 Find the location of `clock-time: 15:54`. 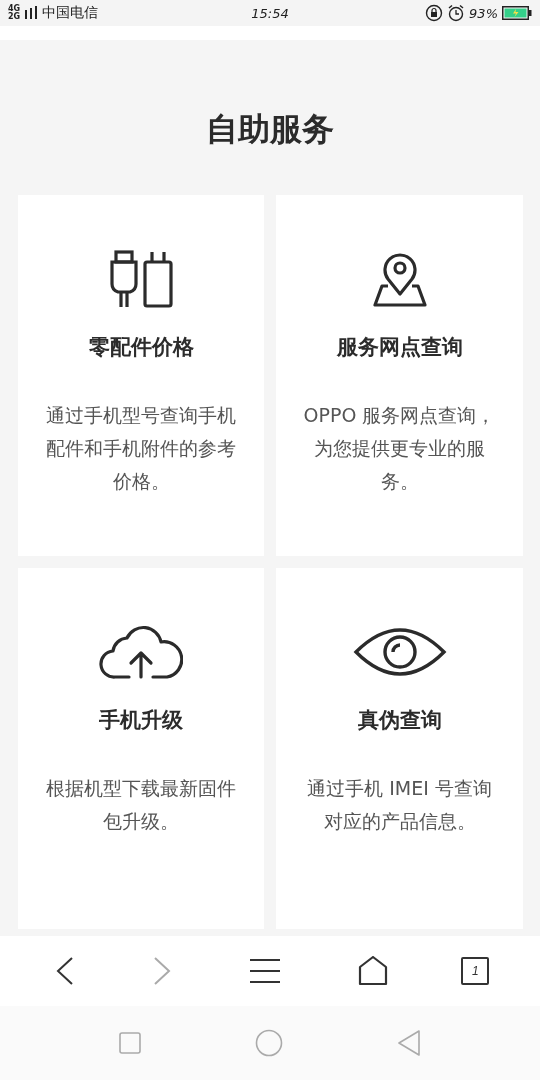

clock-time: 15:54 is located at coordinates (270, 13).